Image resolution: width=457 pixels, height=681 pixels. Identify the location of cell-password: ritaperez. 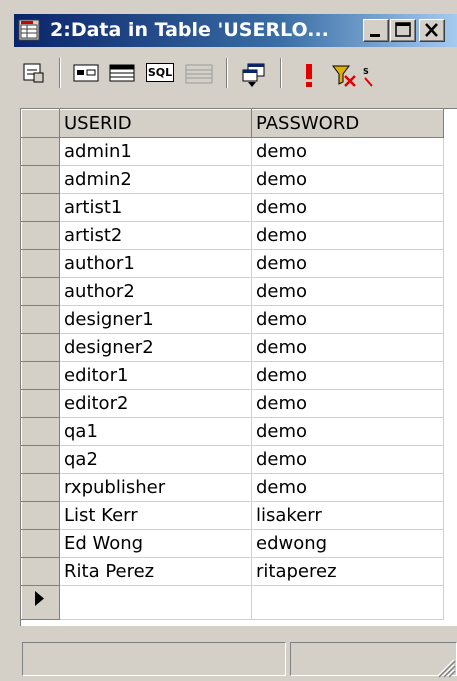
(347, 571).